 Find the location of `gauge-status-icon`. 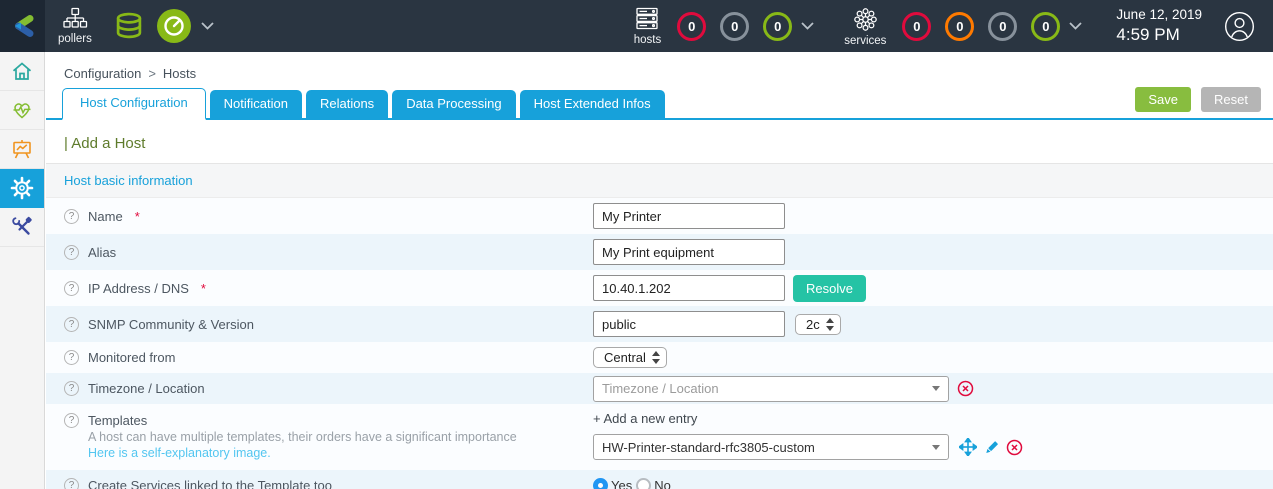

gauge-status-icon is located at coordinates (174, 26).